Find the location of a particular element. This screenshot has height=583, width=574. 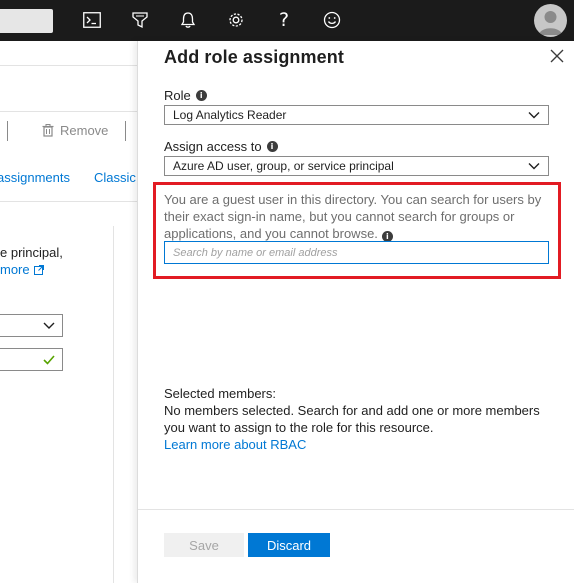

validated-field is located at coordinates (31, 359).